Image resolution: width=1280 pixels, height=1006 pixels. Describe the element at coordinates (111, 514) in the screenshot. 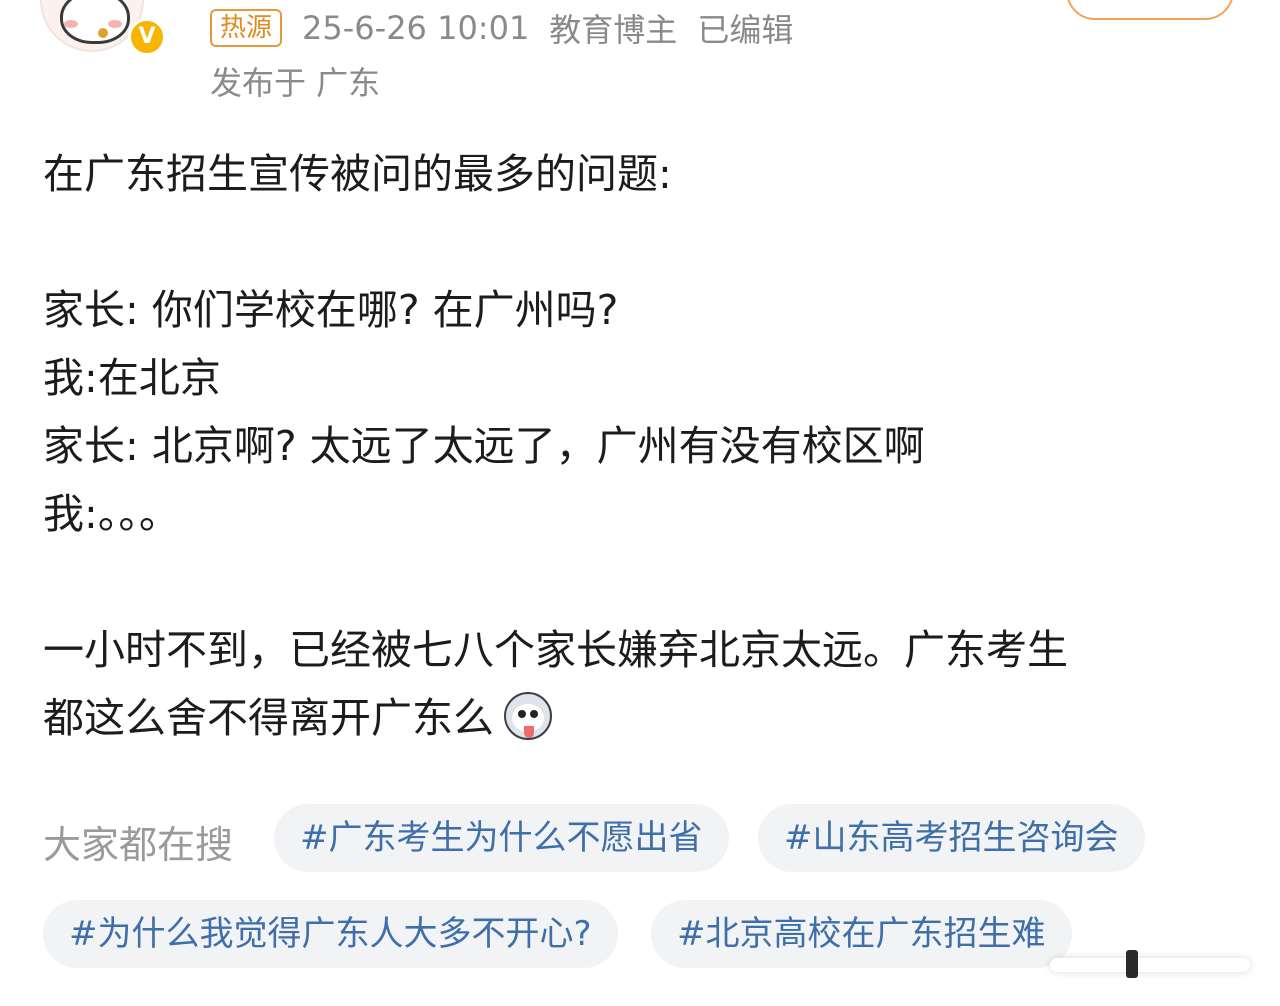

I see `post-line: 我:。。。` at that location.